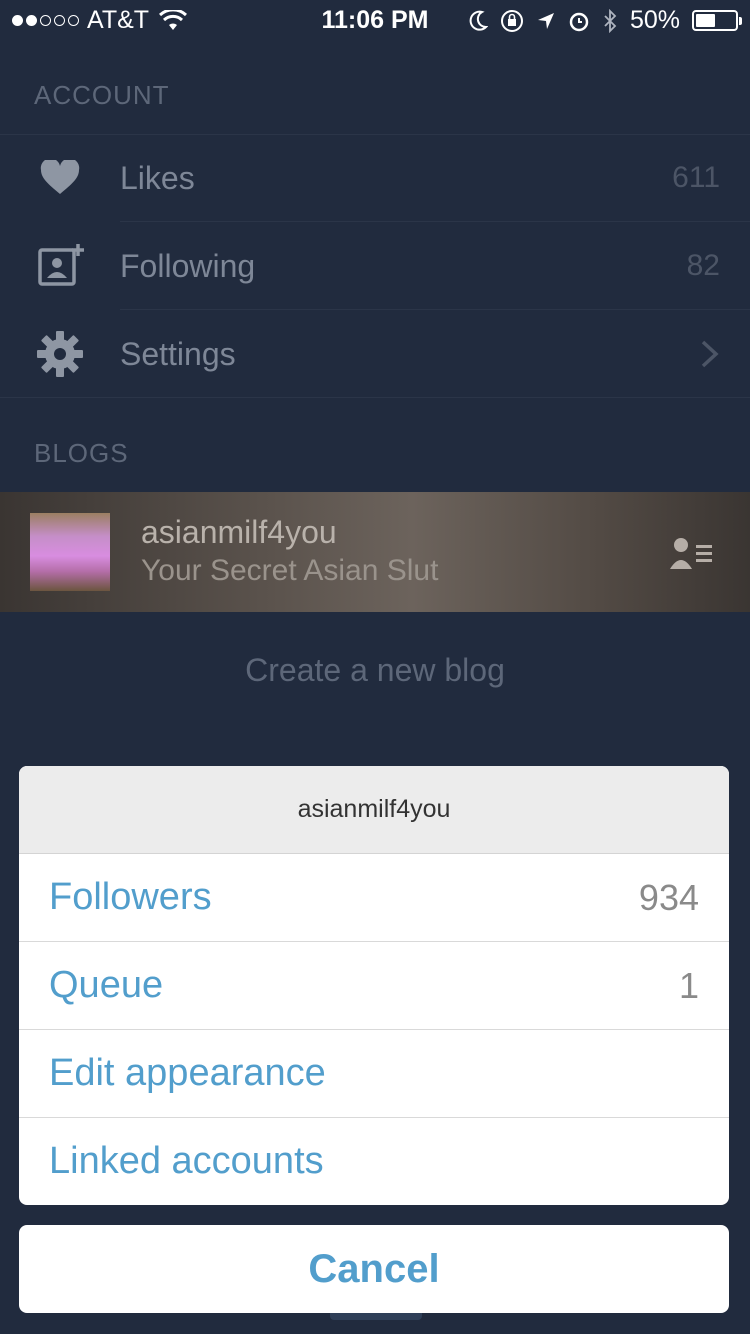 Image resolution: width=750 pixels, height=1334 pixels. Describe the element at coordinates (375, 397) in the screenshot. I see `divider` at that location.